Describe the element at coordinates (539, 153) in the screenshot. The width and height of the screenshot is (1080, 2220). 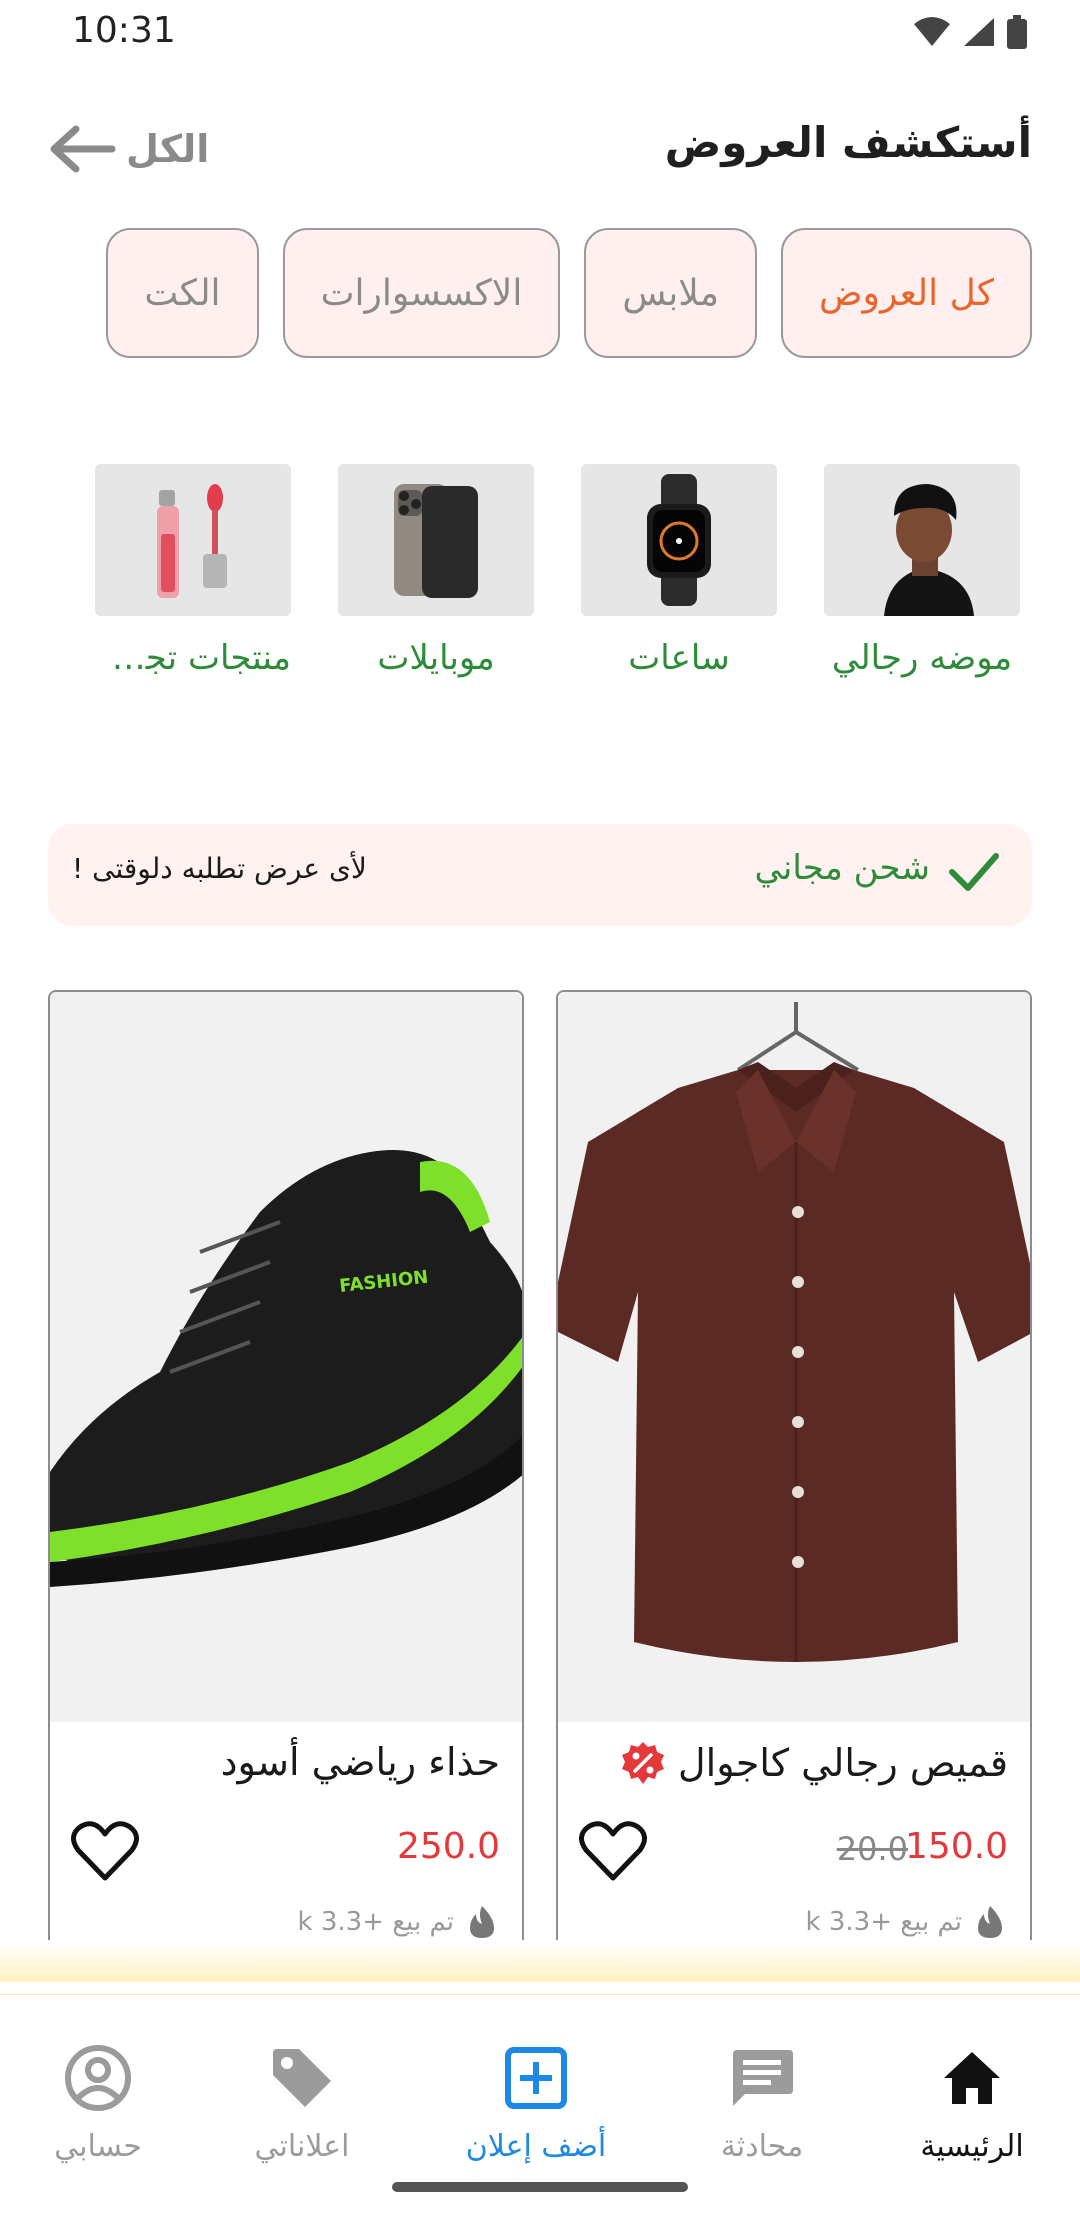
I see `section-header: أستكشف العروض الكل` at that location.